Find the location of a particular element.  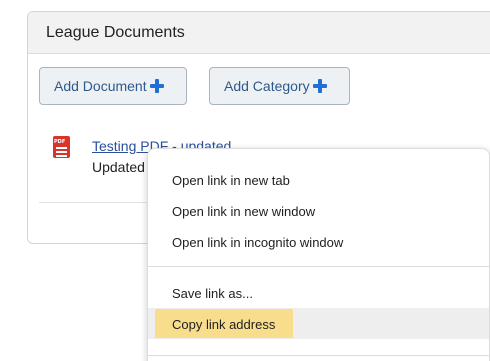

add-category-button: Add Category is located at coordinates (279, 86).